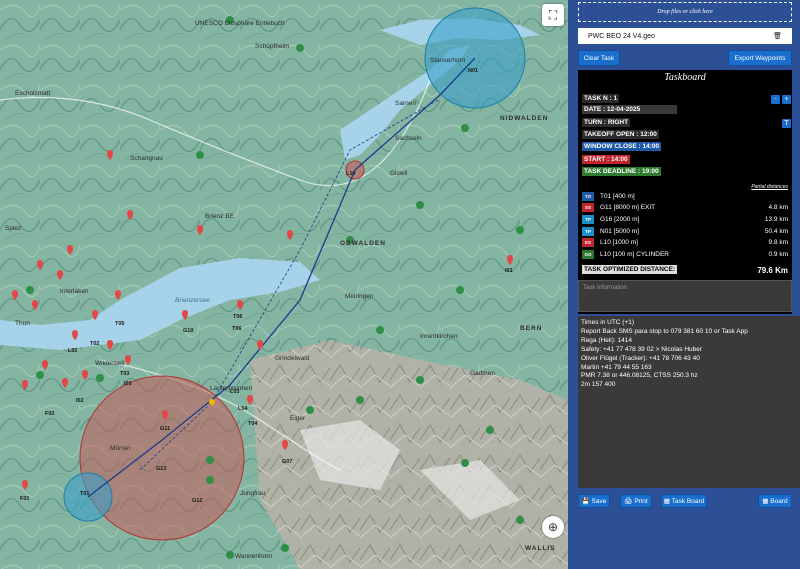 This screenshot has height=569, width=800. I want to click on place-label: UNESCO Biosphäre Entlebuch, so click(240, 23).